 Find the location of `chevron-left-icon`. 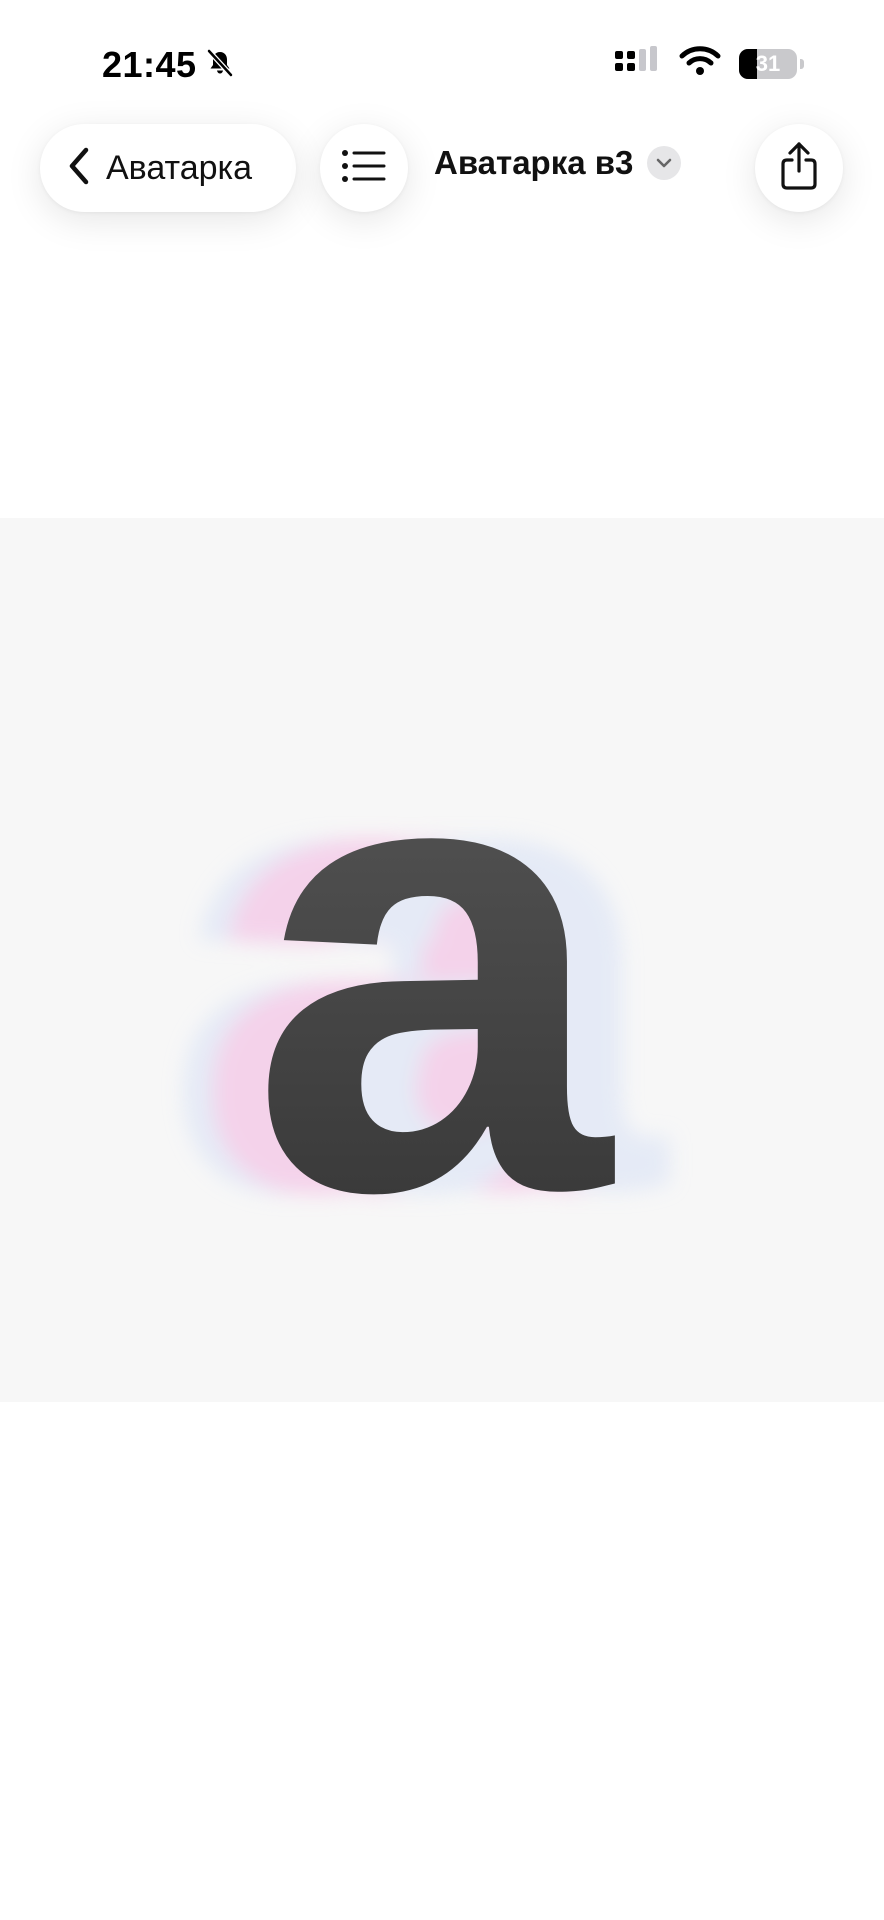

chevron-left-icon is located at coordinates (79, 168).